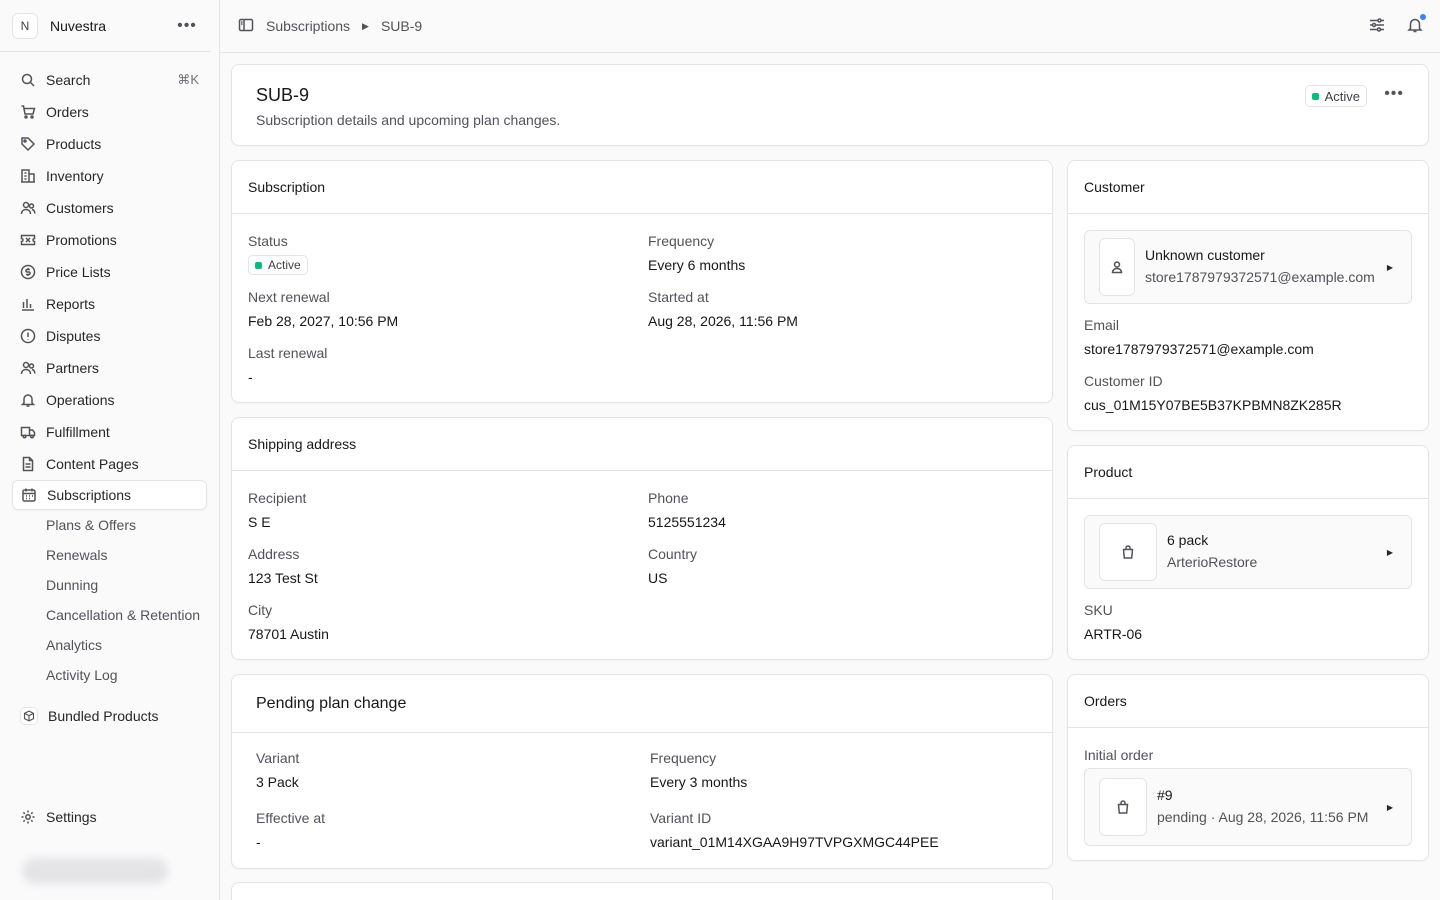 The width and height of the screenshot is (1440, 900). What do you see at coordinates (109, 645) in the screenshot?
I see `sidebar-subitem-analytics: Analytics` at bounding box center [109, 645].